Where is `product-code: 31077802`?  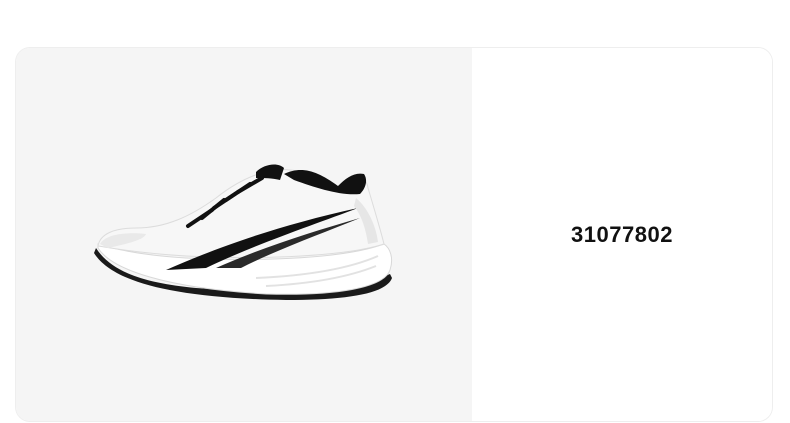 product-code: 31077802 is located at coordinates (622, 234).